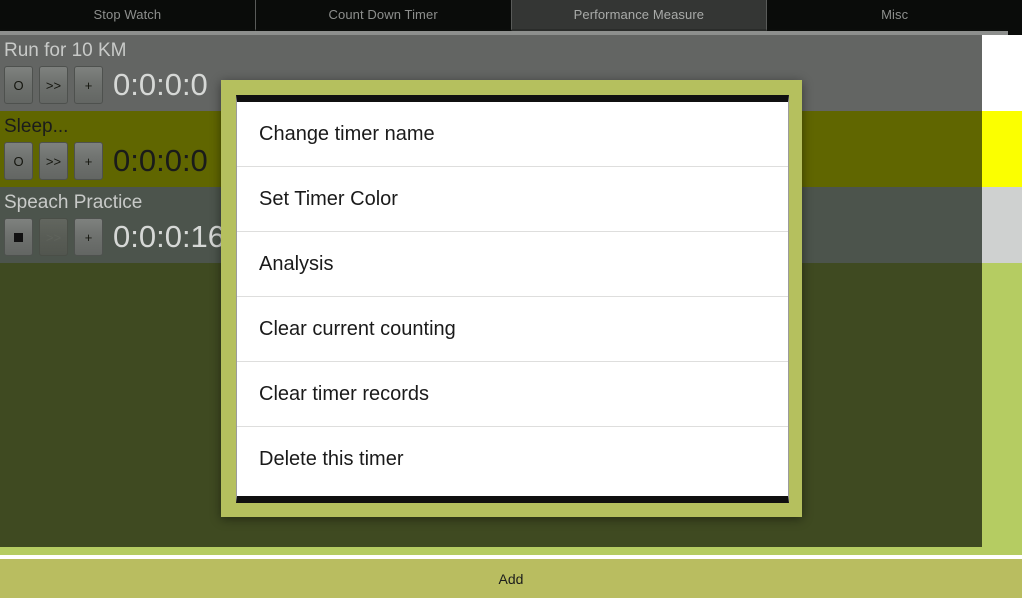 Image resolution: width=1022 pixels, height=598 pixels. What do you see at coordinates (512, 459) in the screenshot?
I see `menu-item-delete-this-timer: Delete this timer` at bounding box center [512, 459].